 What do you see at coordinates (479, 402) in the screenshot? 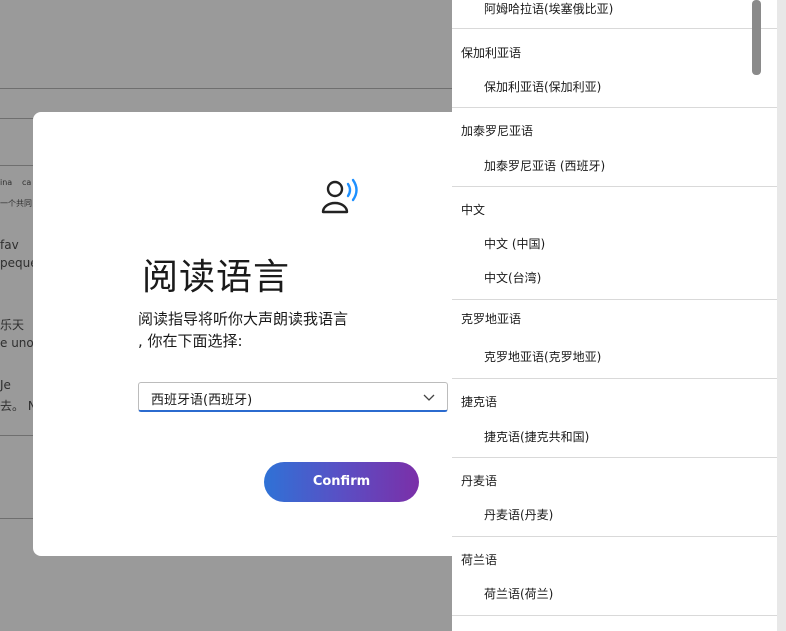
I see `language-group-header: 捷克语` at bounding box center [479, 402].